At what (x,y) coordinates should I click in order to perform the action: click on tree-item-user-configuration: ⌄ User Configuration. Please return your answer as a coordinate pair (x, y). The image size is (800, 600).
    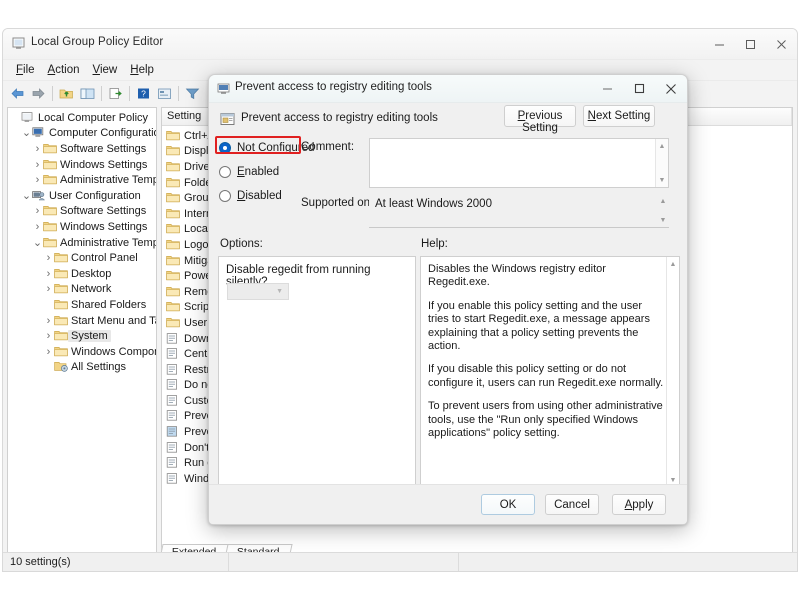
    Looking at the image, I should click on (82, 196).